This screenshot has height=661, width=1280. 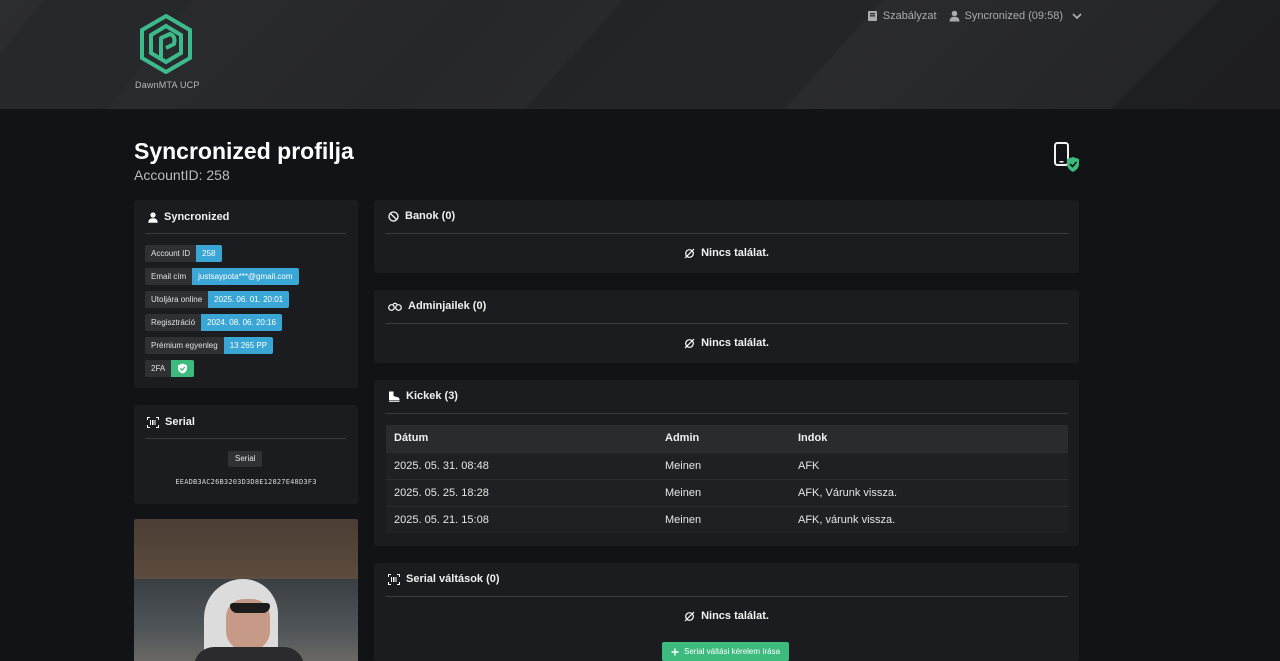 I want to click on profile-field-premium-balance: Prémium egyenleg 13 265 PP, so click(x=209, y=345).